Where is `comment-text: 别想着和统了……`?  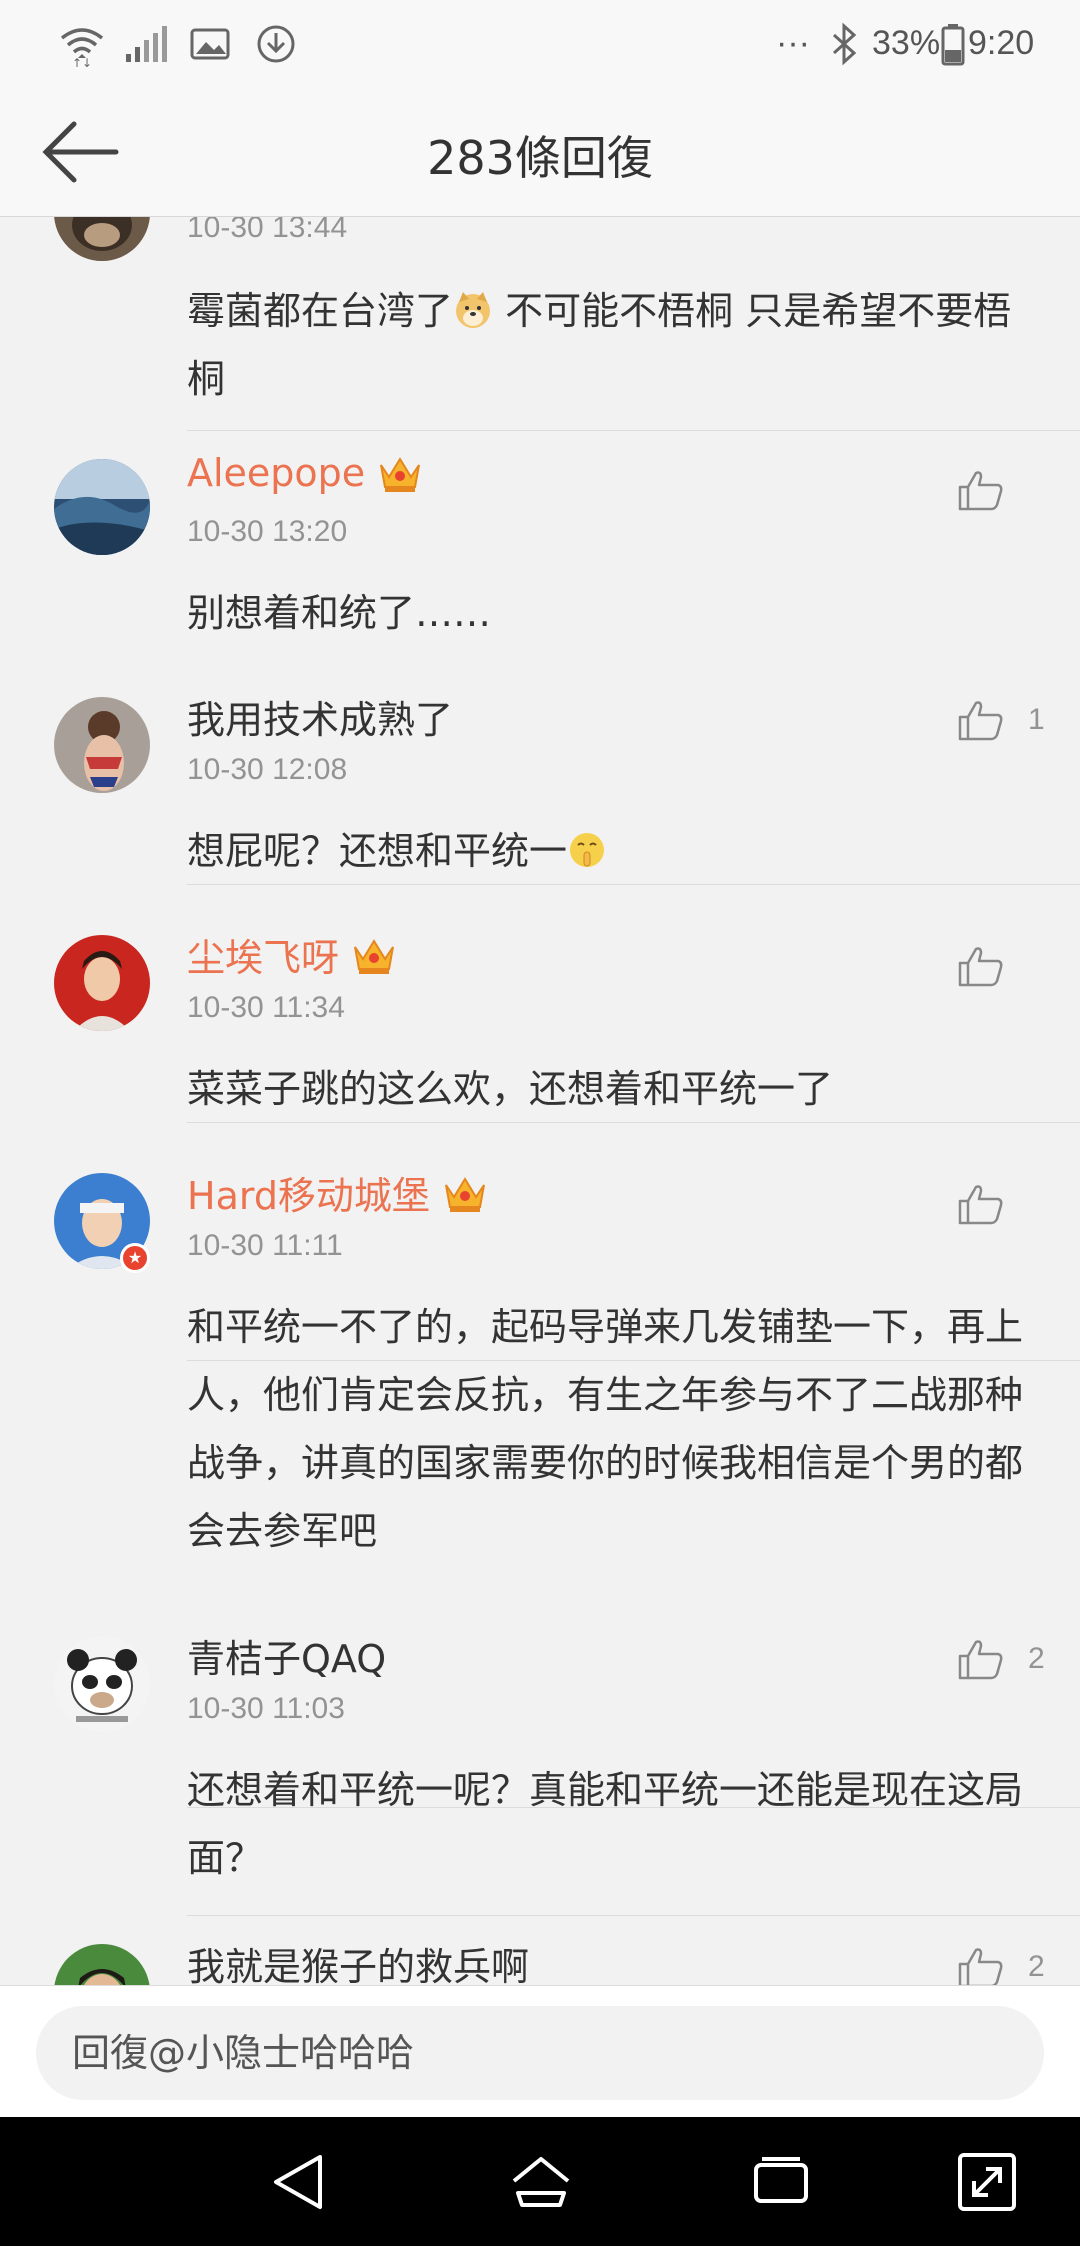
comment-text: 别想着和统了…… is located at coordinates (339, 613).